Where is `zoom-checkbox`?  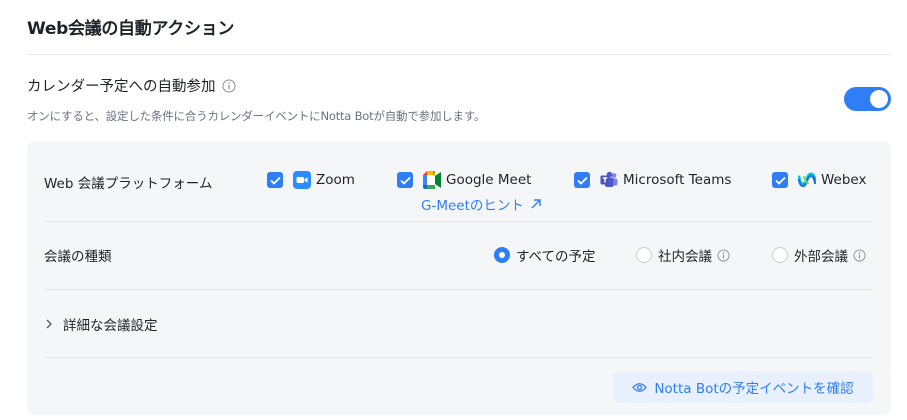 zoom-checkbox is located at coordinates (275, 180).